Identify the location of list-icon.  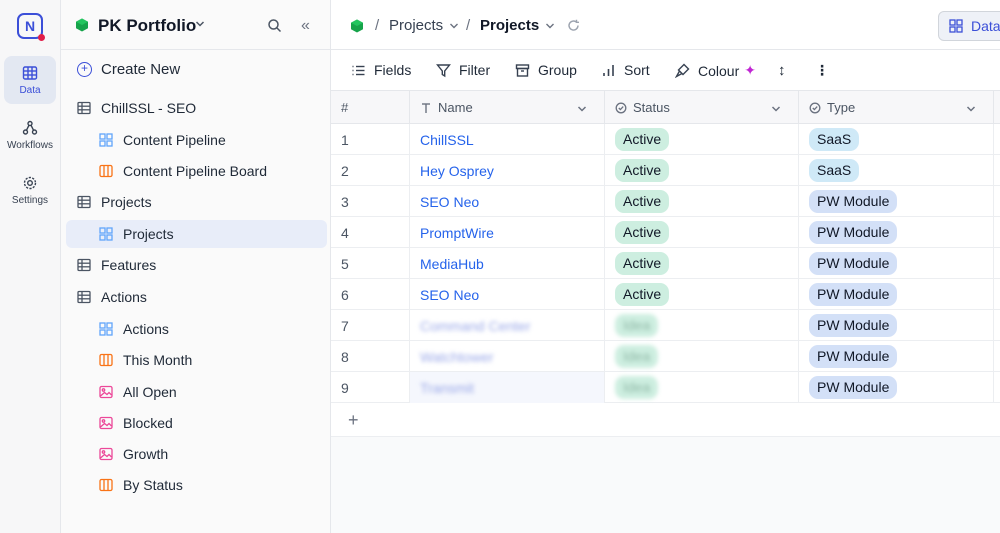
(358, 70).